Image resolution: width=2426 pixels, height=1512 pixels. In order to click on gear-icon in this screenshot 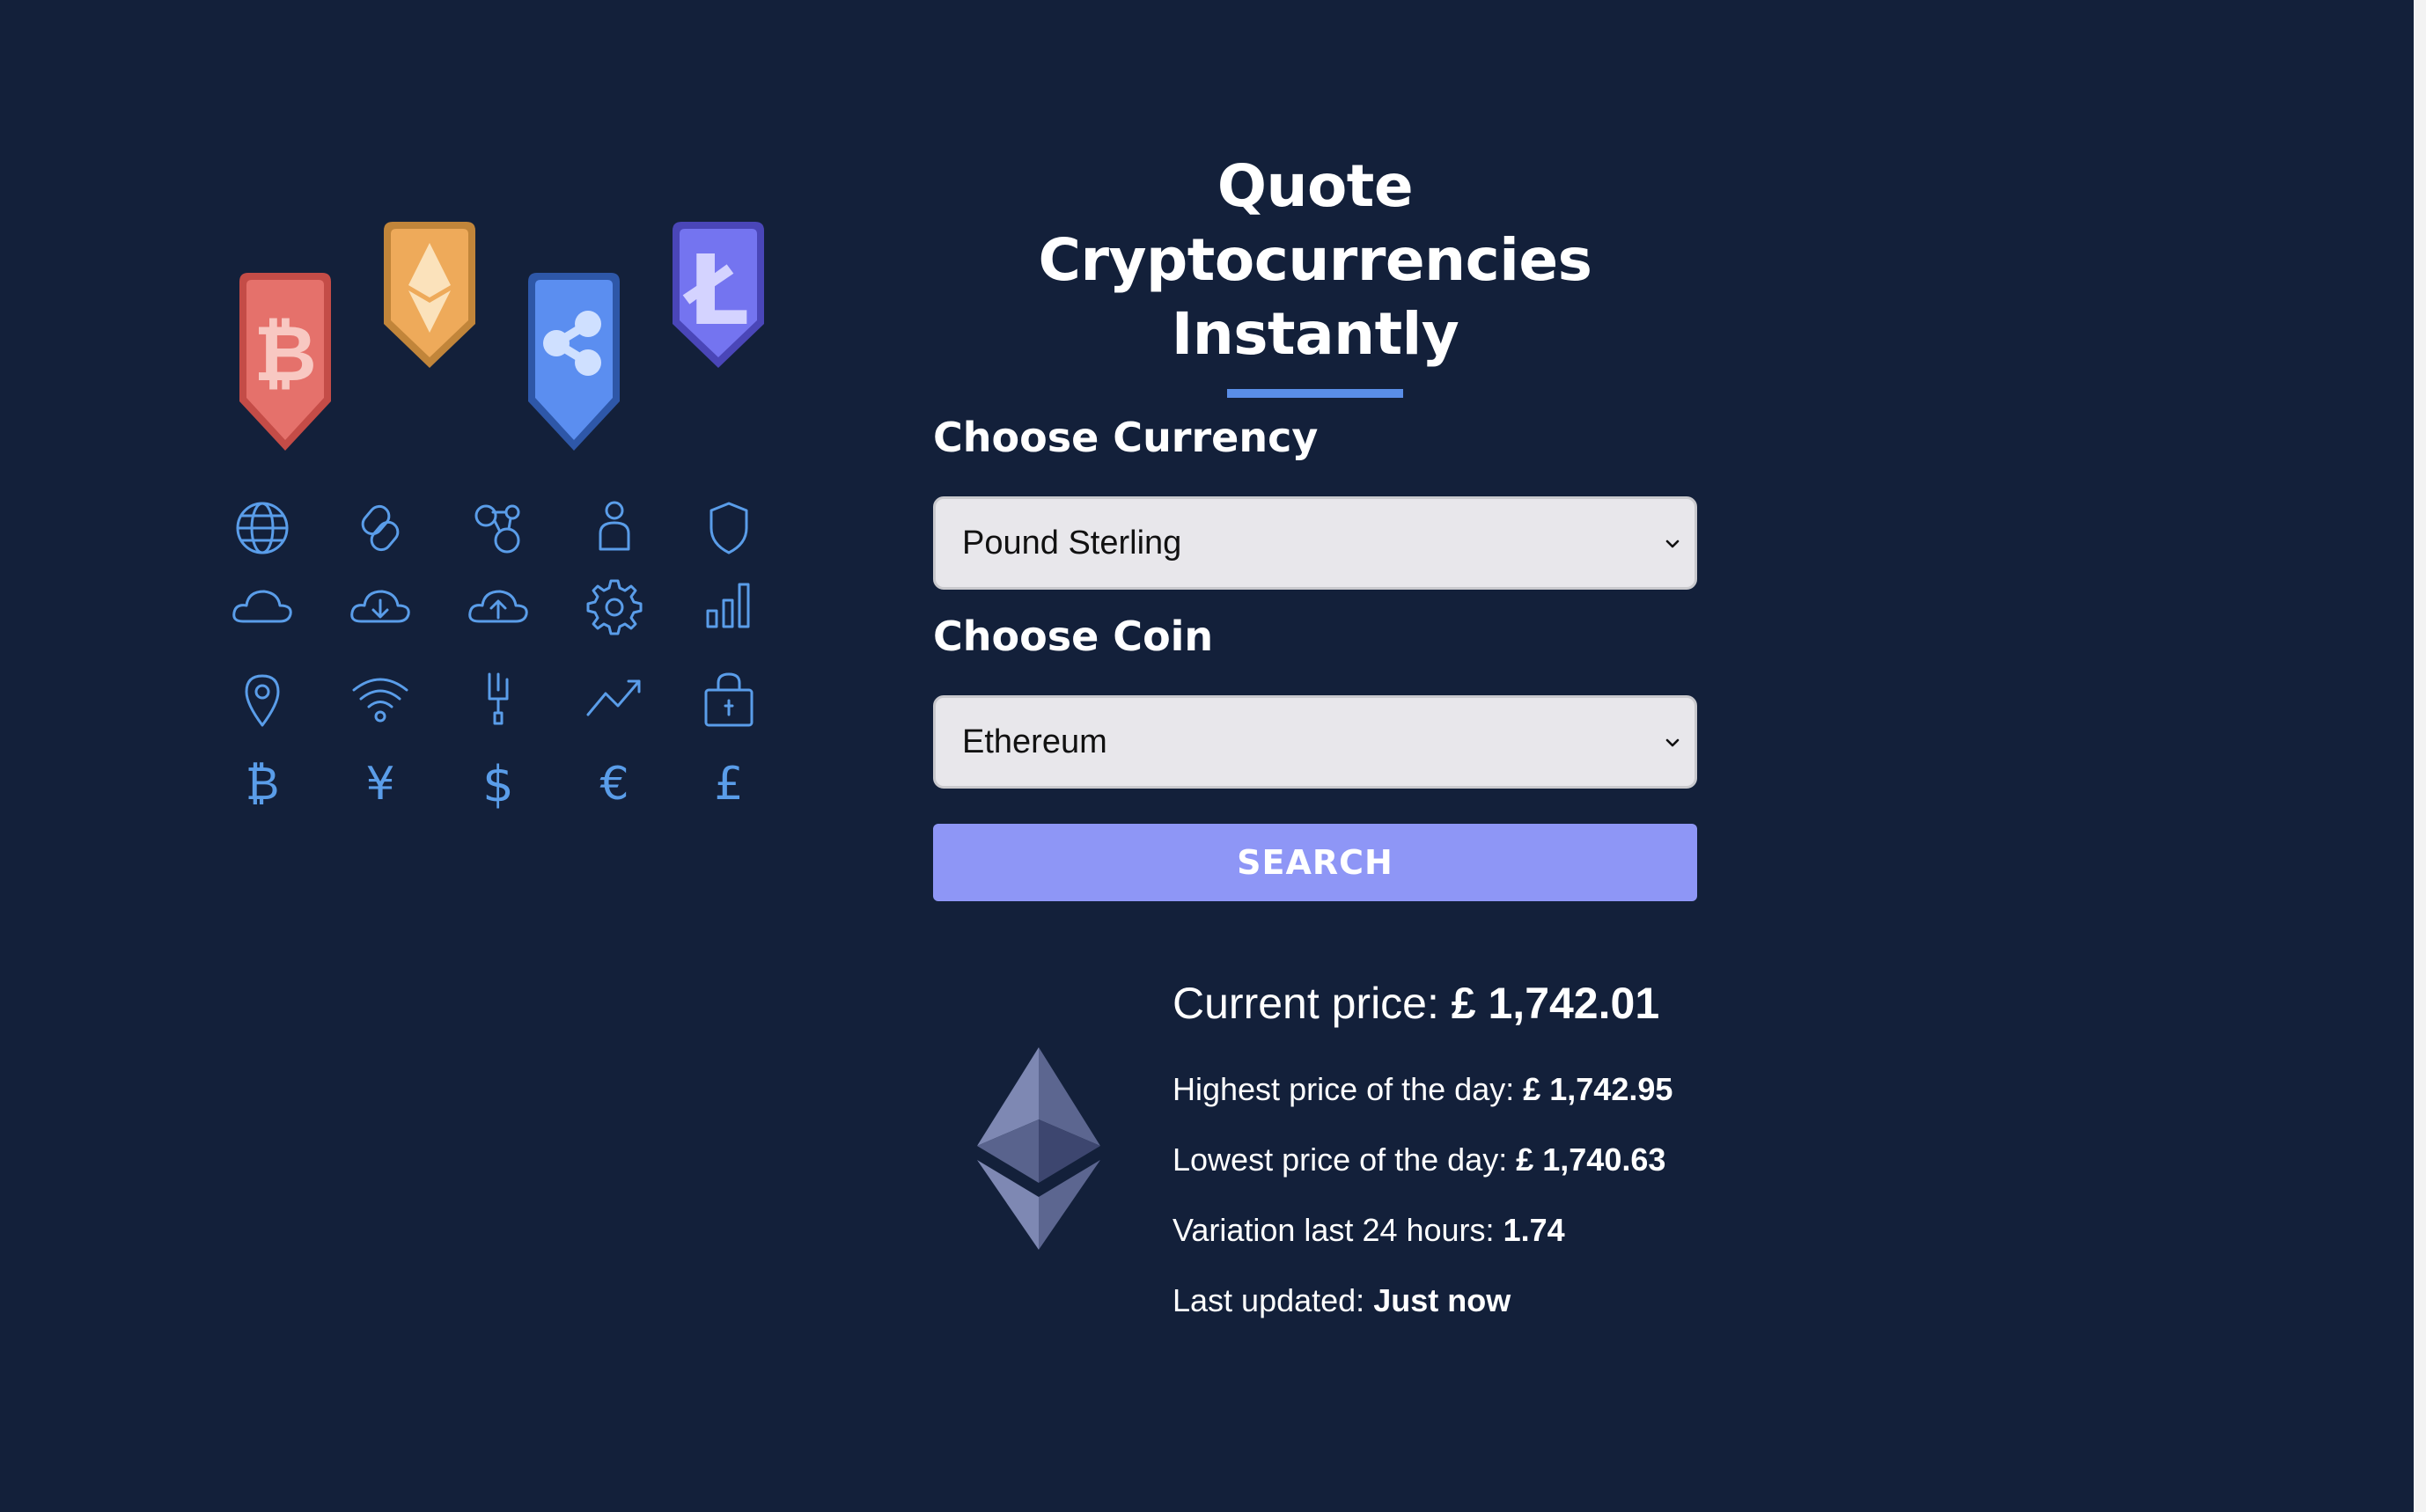, I will do `click(614, 607)`.